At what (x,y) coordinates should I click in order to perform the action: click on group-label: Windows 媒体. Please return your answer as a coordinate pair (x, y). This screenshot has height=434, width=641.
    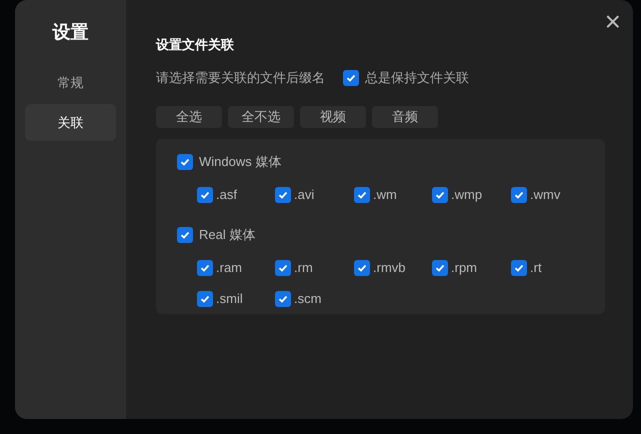
    Looking at the image, I should click on (240, 162).